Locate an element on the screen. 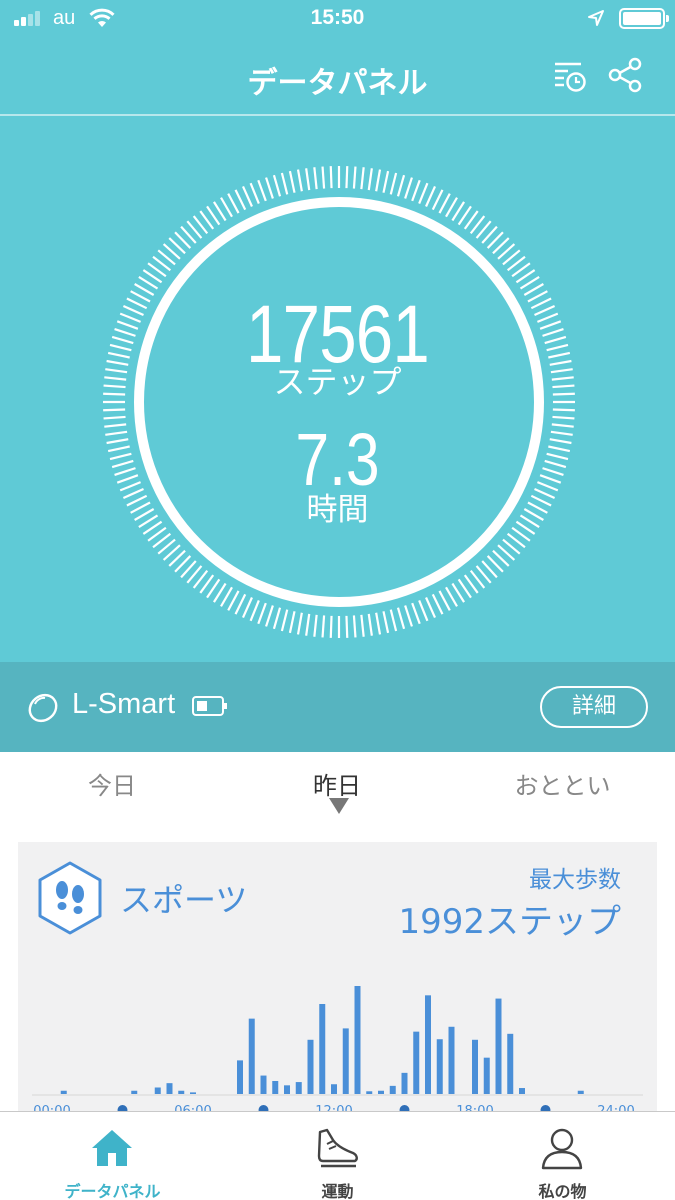 Image resolution: width=675 pixels, height=1200 pixels. person-icon is located at coordinates (562, 1149).